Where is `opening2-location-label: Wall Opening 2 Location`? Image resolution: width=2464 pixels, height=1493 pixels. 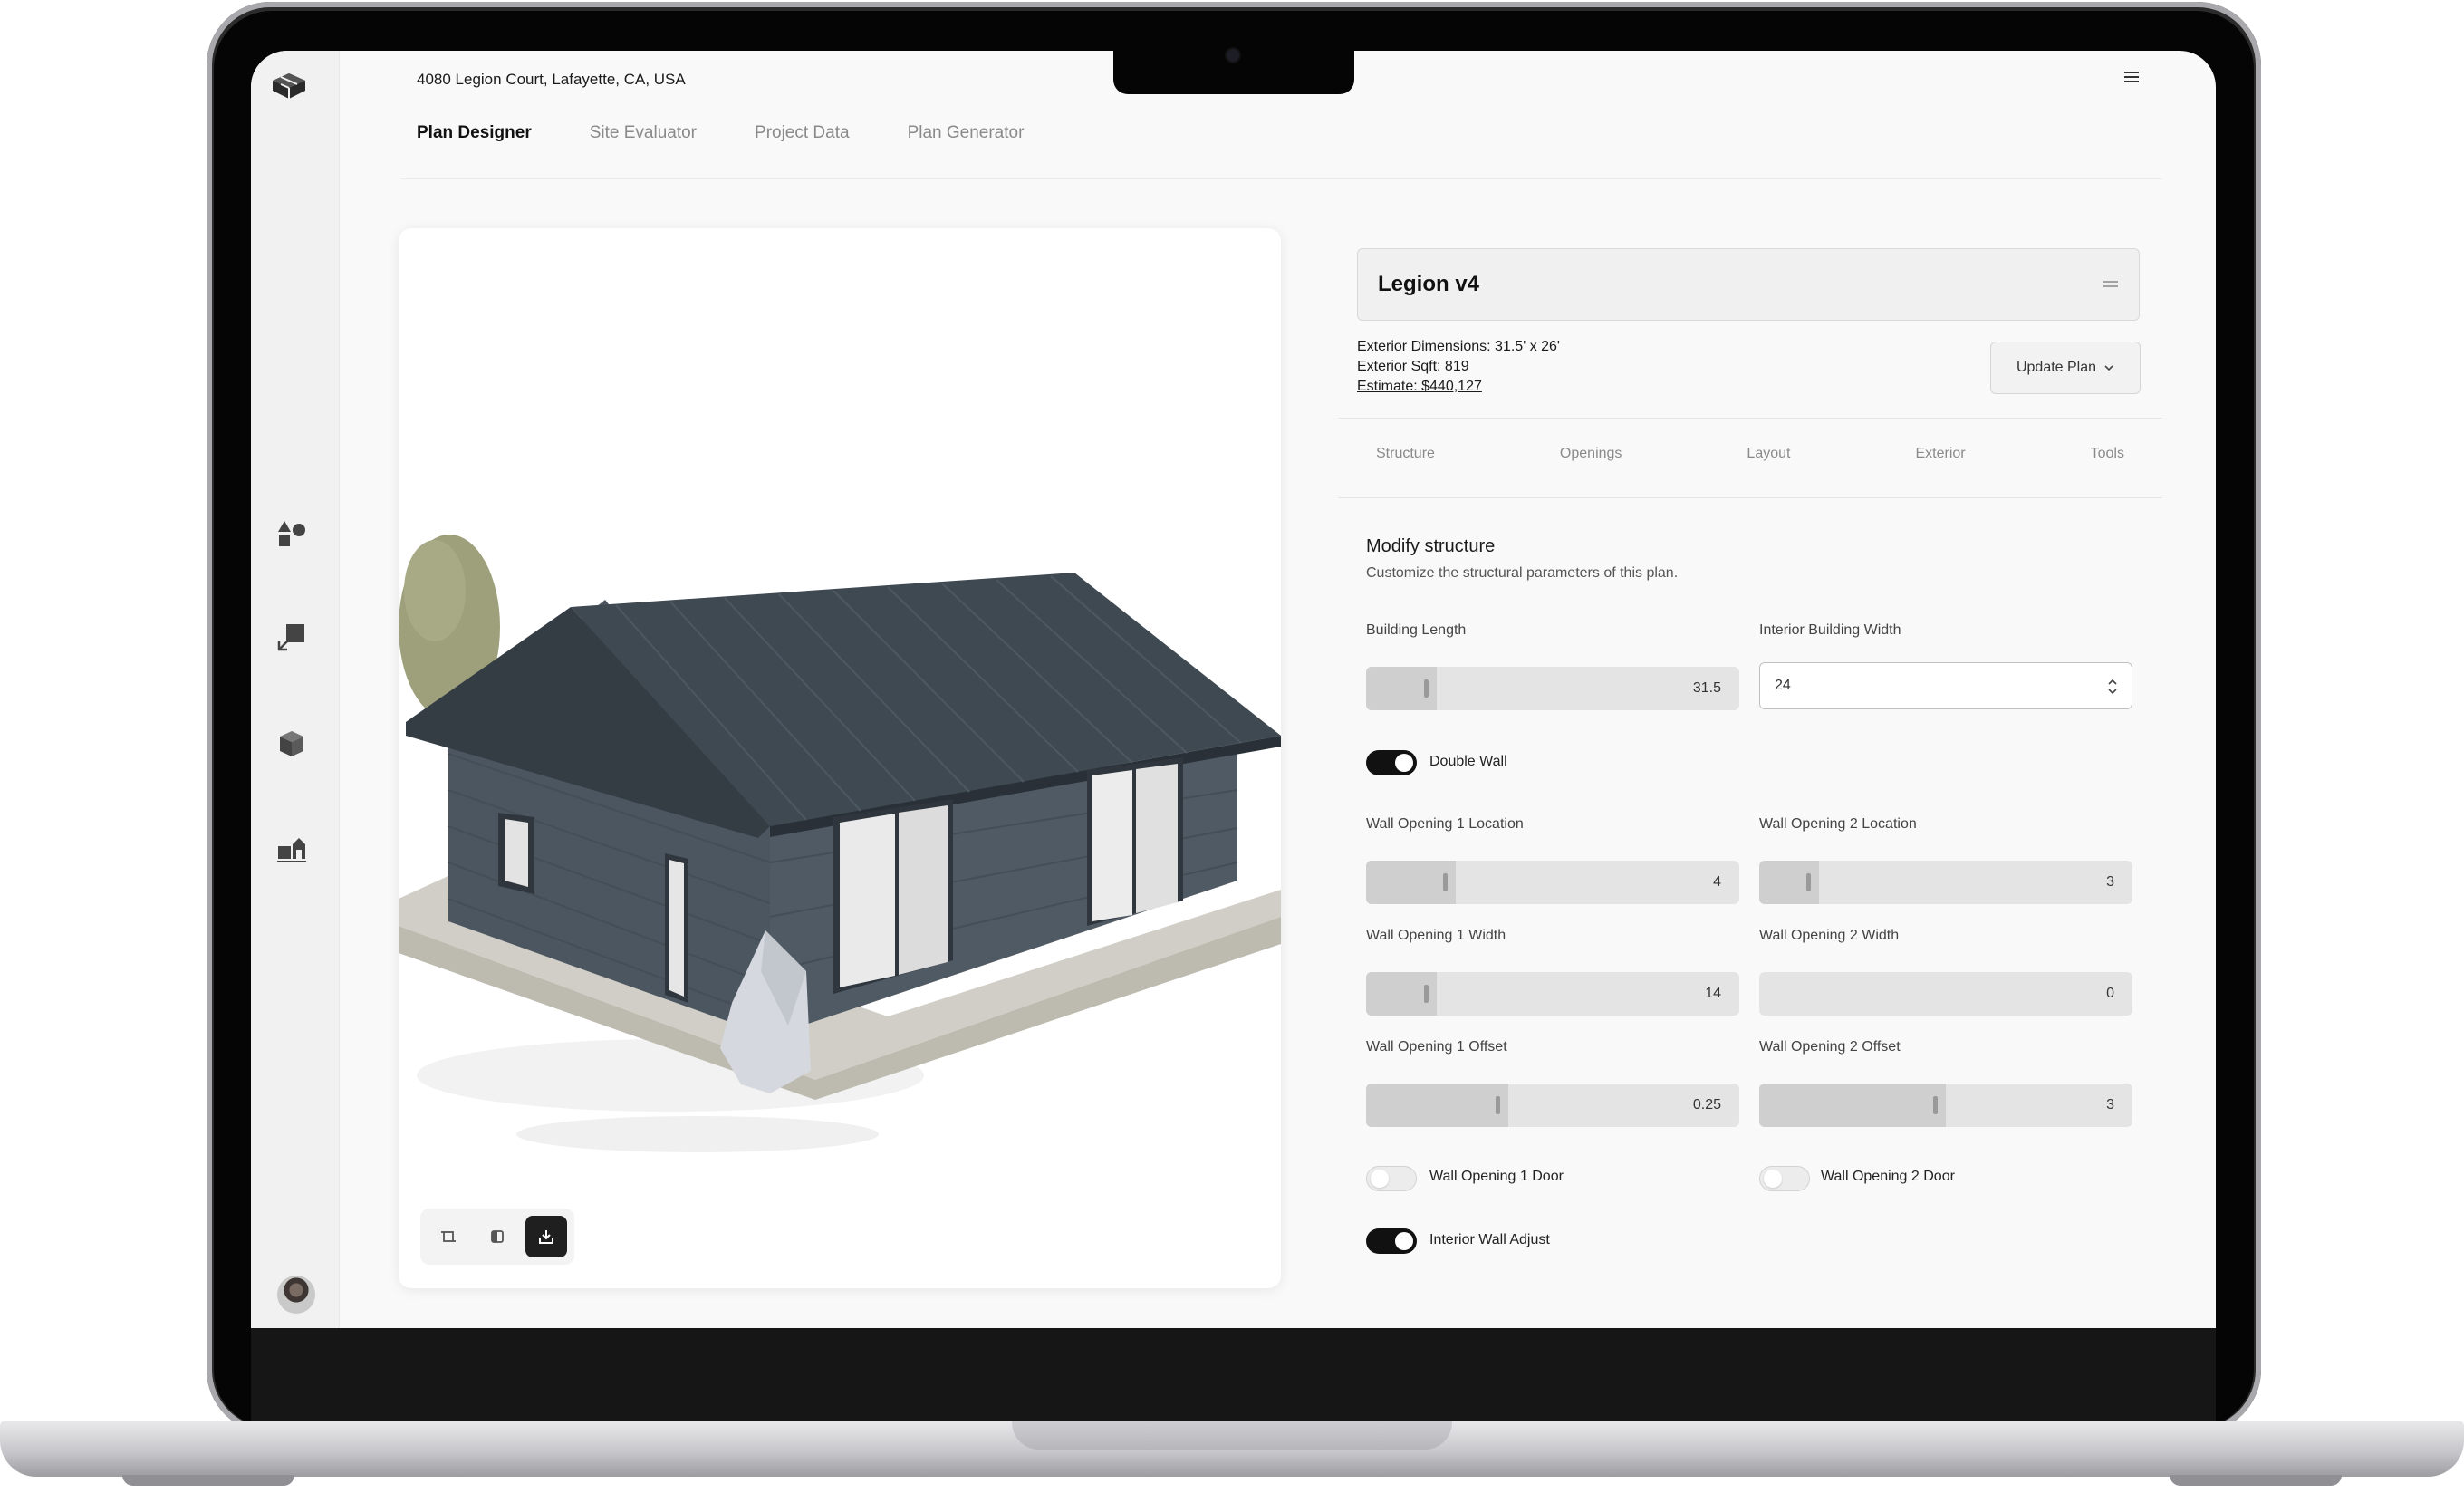 opening2-location-label: Wall Opening 2 Location is located at coordinates (1838, 824).